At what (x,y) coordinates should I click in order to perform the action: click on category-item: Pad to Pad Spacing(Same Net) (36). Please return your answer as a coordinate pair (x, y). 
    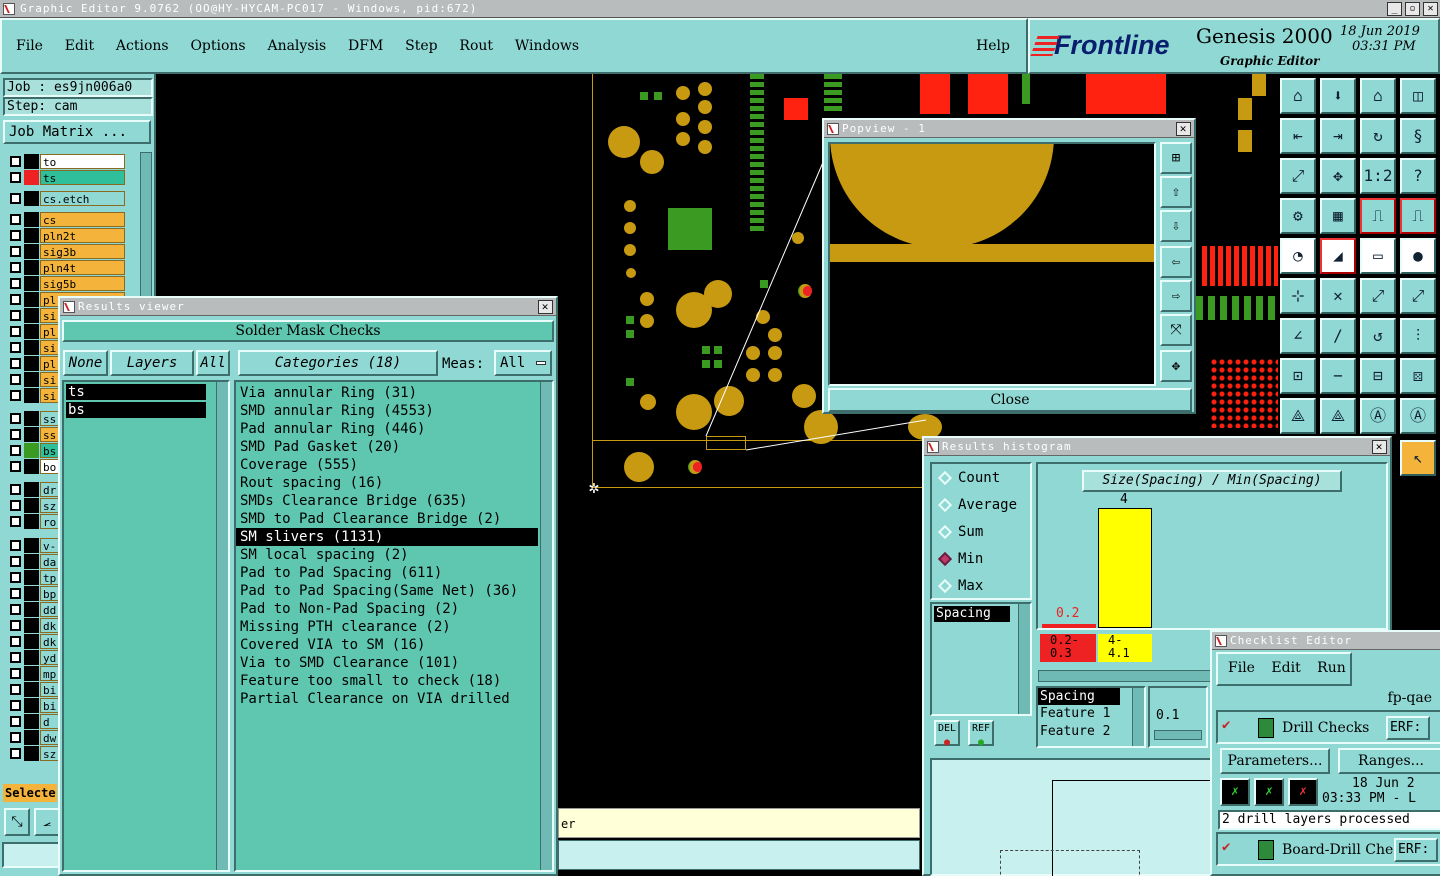
    Looking at the image, I should click on (387, 591).